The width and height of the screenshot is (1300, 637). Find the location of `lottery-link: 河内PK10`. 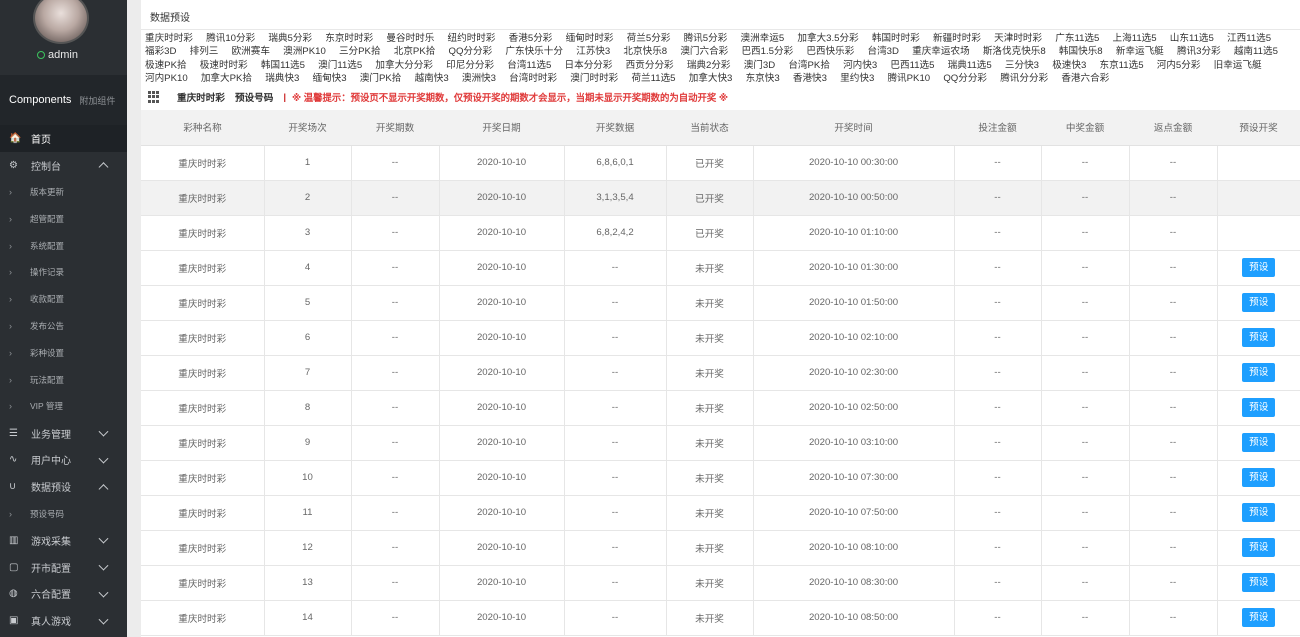

lottery-link: 河内PK10 is located at coordinates (166, 78).